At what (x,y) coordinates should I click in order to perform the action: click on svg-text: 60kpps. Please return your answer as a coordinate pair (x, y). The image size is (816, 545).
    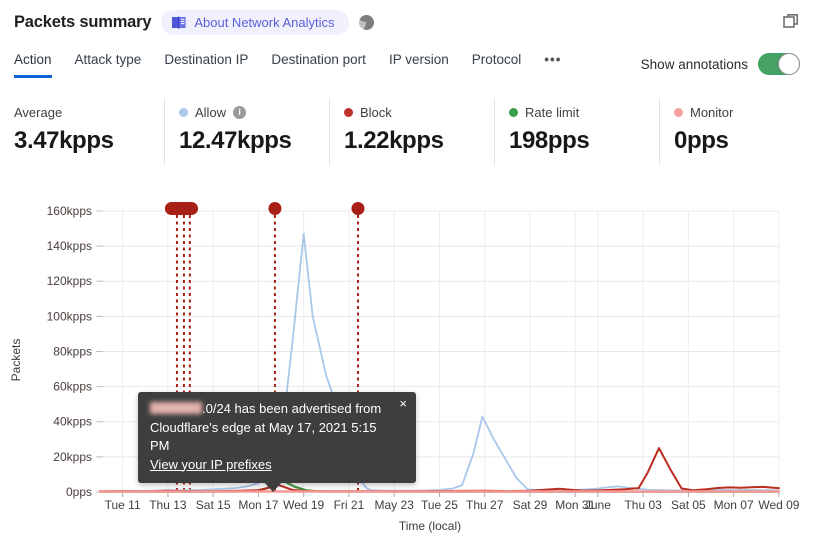
    Looking at the image, I should click on (72, 387).